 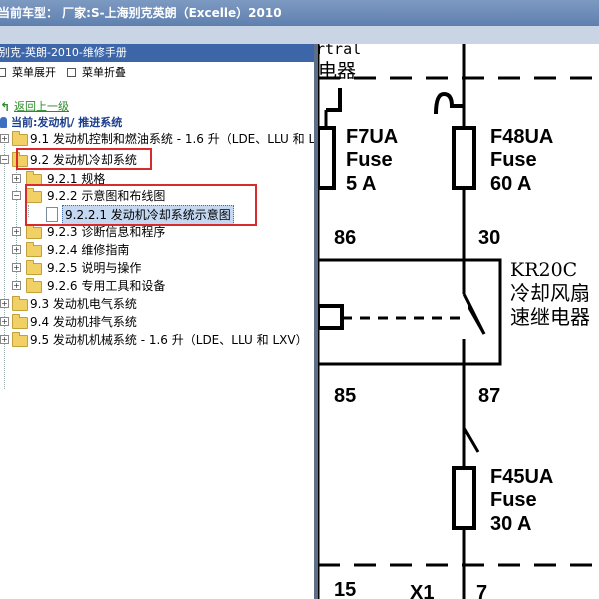 I want to click on panel-header: 别克-英朗-2010-维修手册, so click(x=157, y=53).